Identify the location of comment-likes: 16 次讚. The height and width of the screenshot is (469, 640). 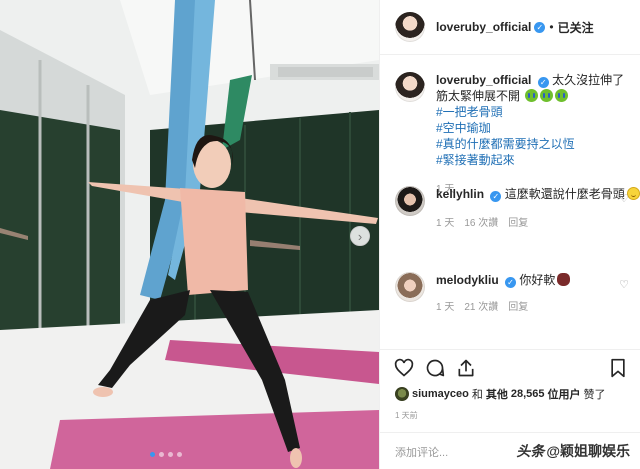
(481, 224).